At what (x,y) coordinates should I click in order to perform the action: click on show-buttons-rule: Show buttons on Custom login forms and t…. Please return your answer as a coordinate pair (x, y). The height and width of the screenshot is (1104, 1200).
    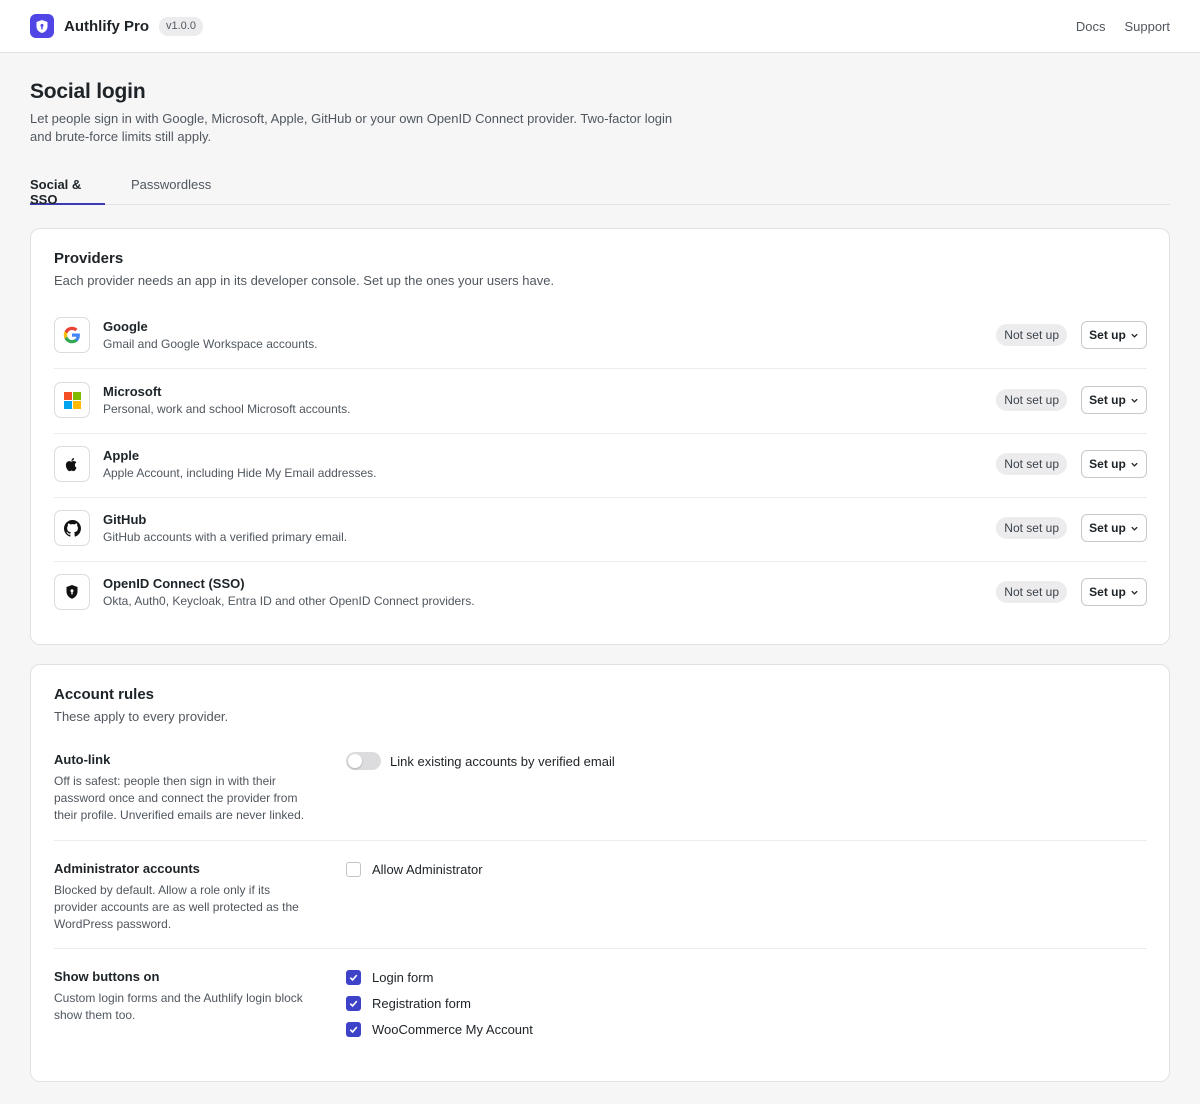
    Looking at the image, I should click on (600, 1014).